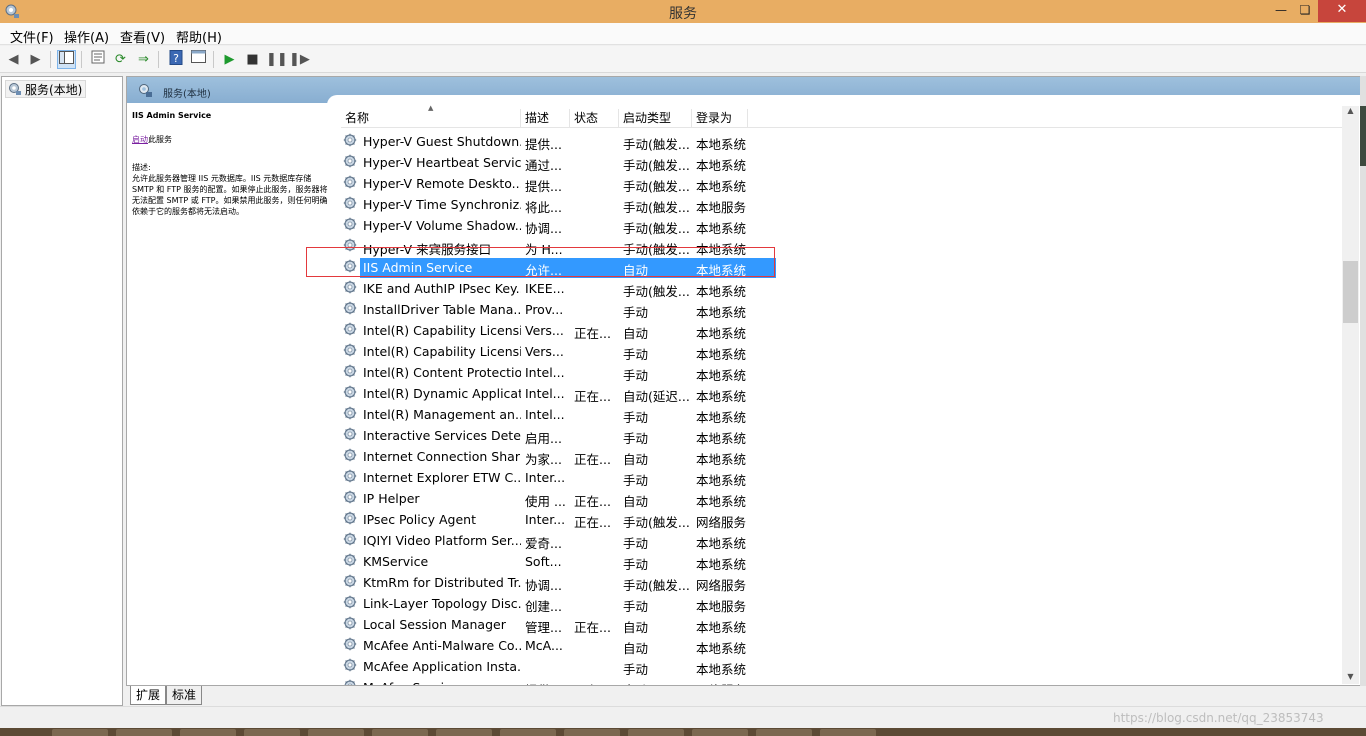 The width and height of the screenshot is (1366, 736). What do you see at coordinates (545, 118) in the screenshot?
I see `column-description: 描述` at bounding box center [545, 118].